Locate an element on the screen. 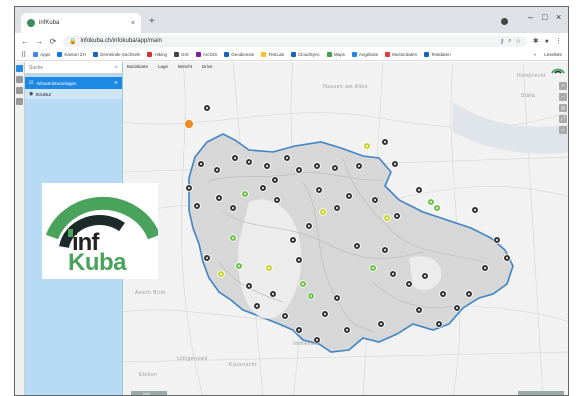  layer-item-label: Struktur is located at coordinates (43, 94).